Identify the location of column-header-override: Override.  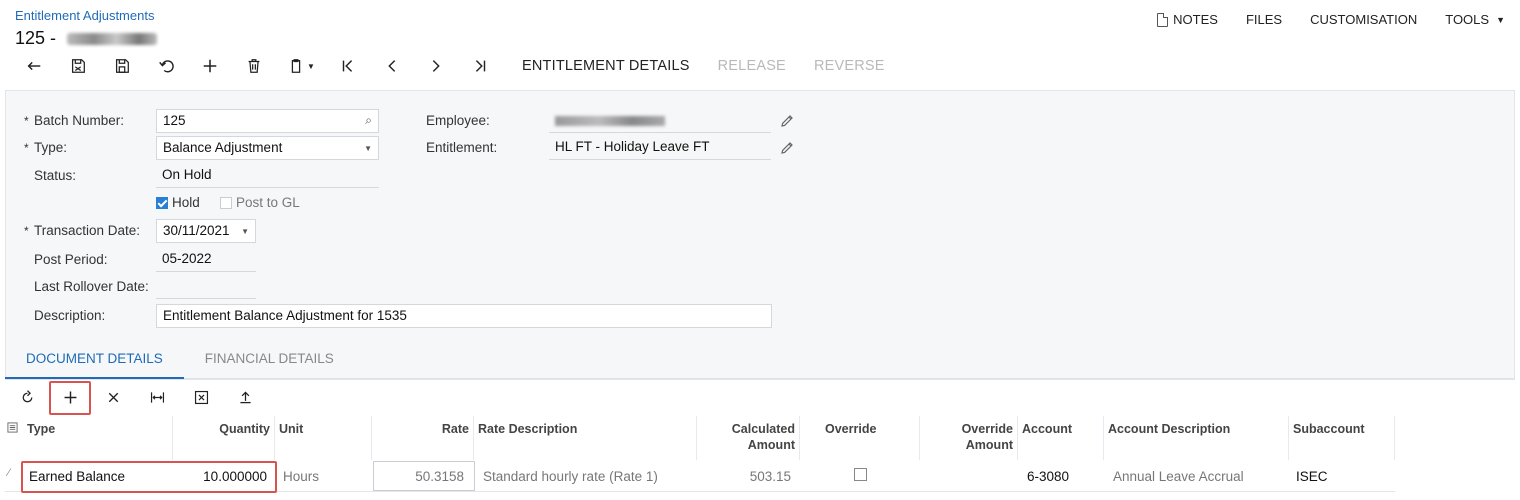
(860, 438).